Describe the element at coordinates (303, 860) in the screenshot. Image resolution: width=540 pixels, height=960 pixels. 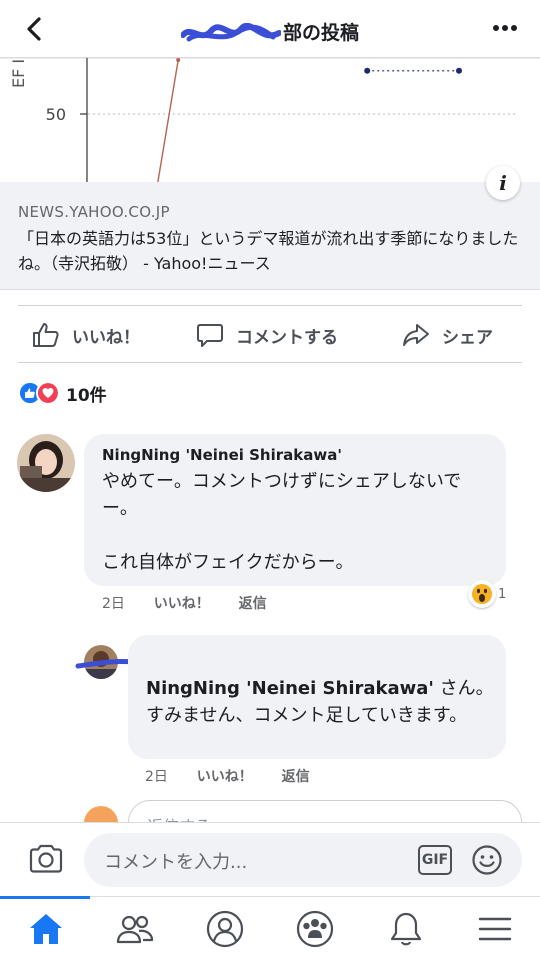
I see `comment-input-field: コメントを入力... GIF` at that location.